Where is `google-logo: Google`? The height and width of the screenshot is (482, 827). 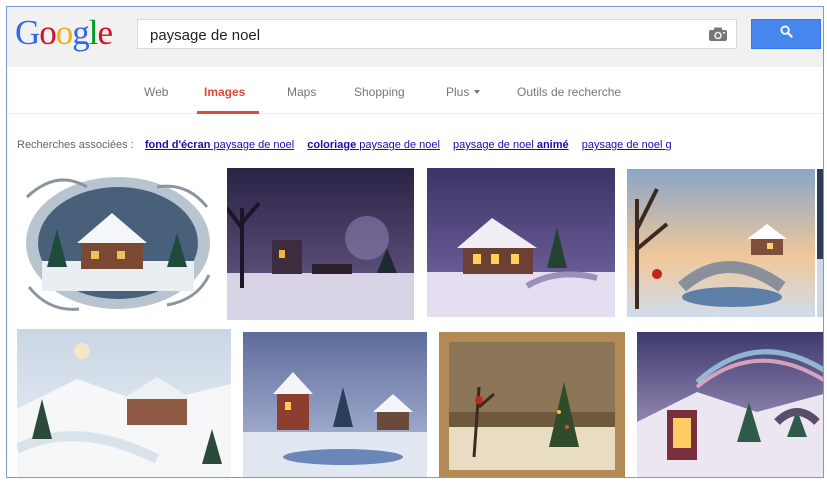 google-logo: Google is located at coordinates (64, 33).